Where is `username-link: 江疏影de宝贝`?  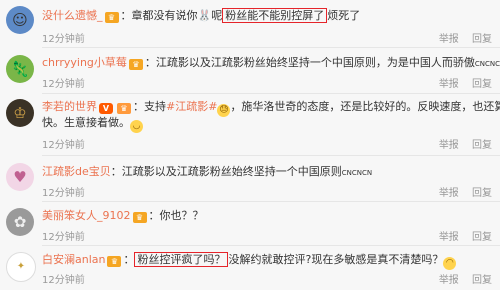
username-link: 江疏影de宝贝 is located at coordinates (76, 171).